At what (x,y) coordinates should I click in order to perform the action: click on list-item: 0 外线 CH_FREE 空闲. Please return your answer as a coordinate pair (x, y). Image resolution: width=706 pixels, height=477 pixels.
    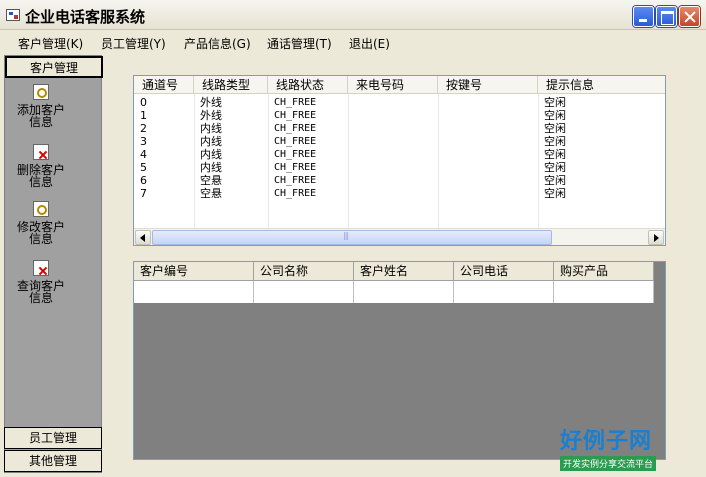
    Looking at the image, I should click on (399, 102).